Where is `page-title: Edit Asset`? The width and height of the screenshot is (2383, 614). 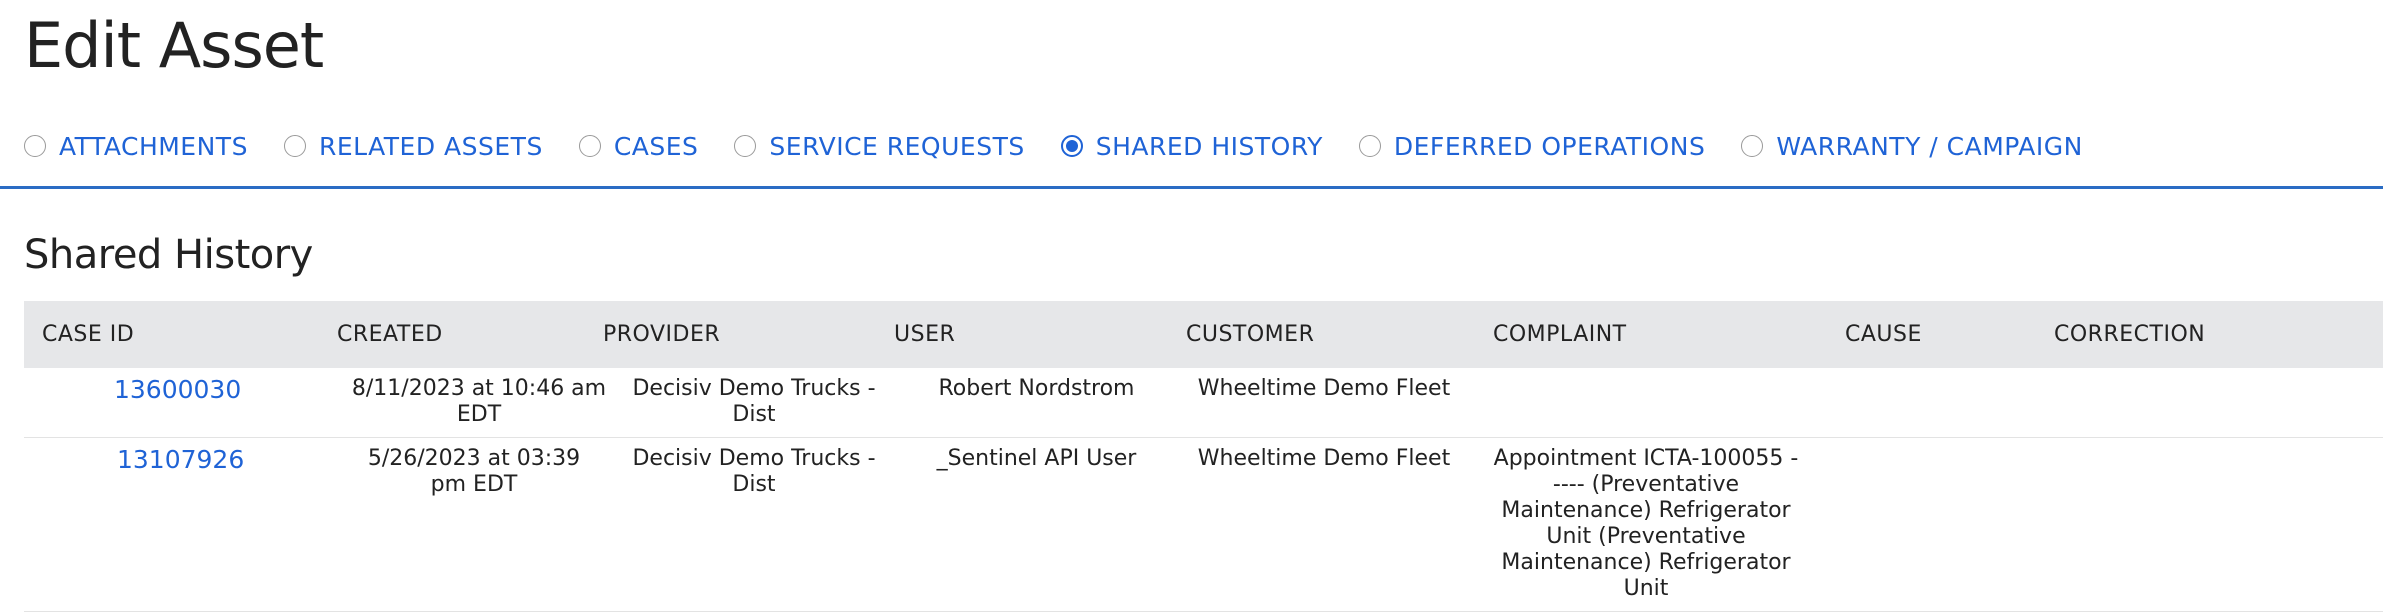 page-title: Edit Asset is located at coordinates (174, 45).